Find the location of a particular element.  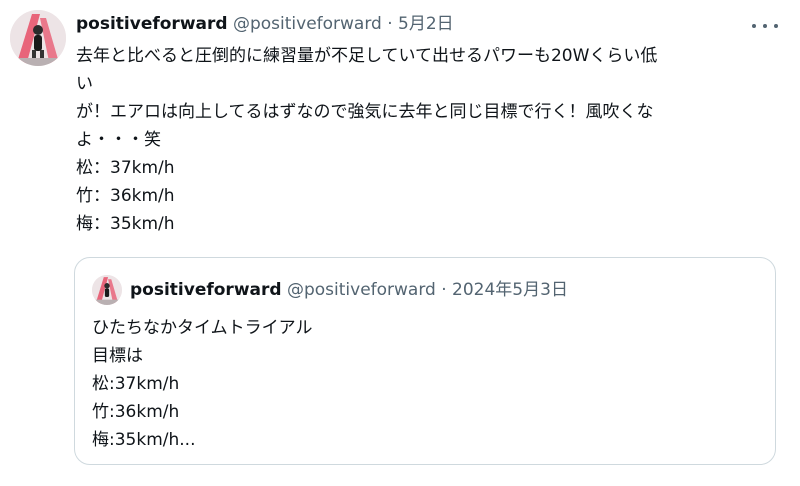

quoted-line: 松:37km/h is located at coordinates (136, 384).